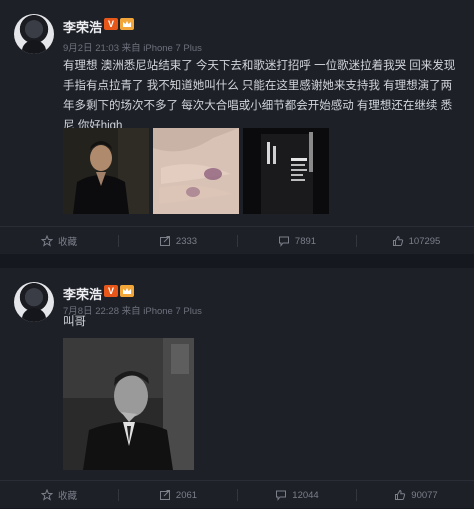 Image resolution: width=474 pixels, height=509 pixels. I want to click on action-bar: 收藏 2061 12044 90077, so click(237, 494).